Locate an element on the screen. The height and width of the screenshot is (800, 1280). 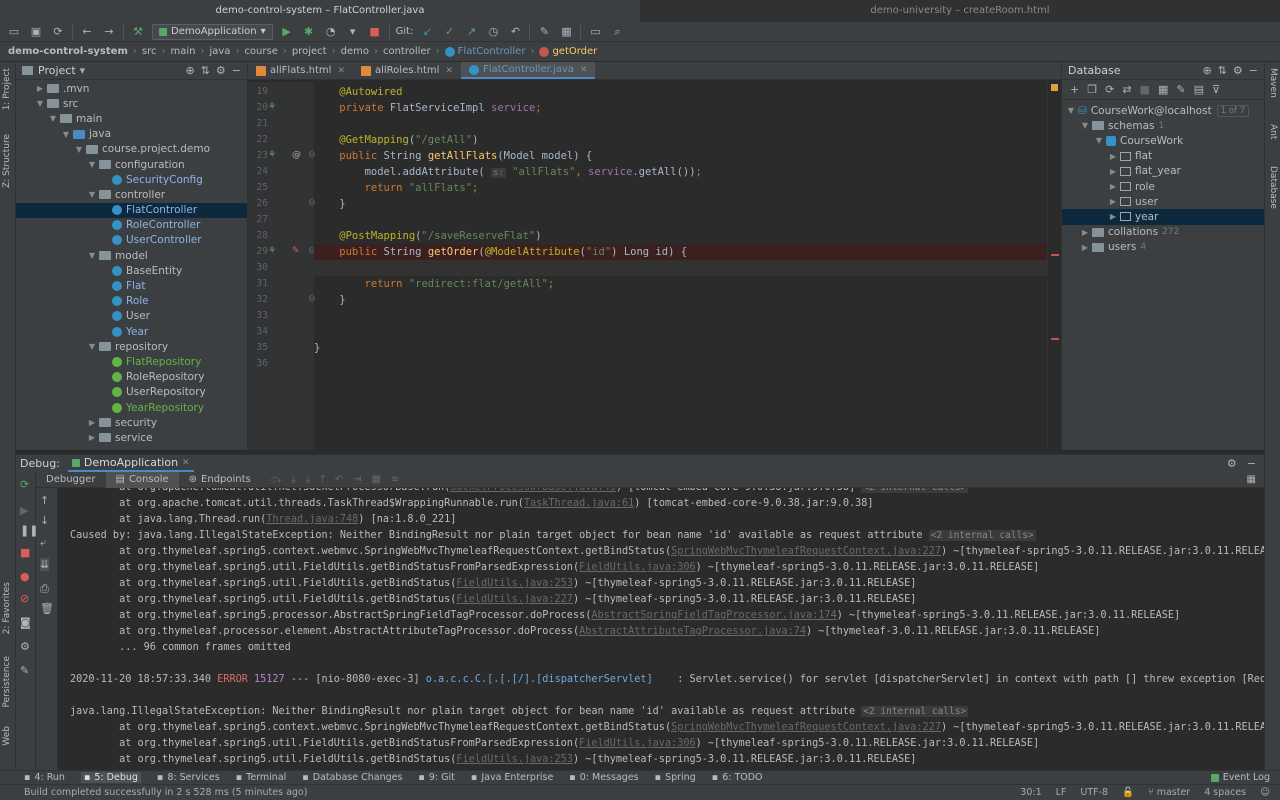
breadcrumb-project: demo-control-system is located at coordinates (68, 51).